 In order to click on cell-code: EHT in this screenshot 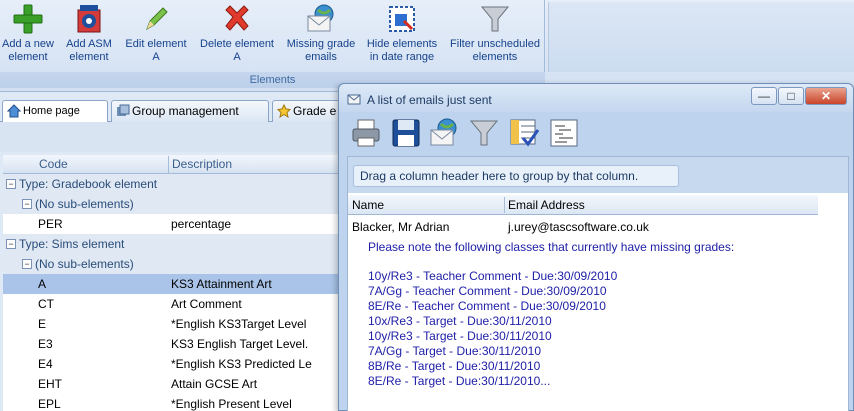, I will do `click(50, 384)`.